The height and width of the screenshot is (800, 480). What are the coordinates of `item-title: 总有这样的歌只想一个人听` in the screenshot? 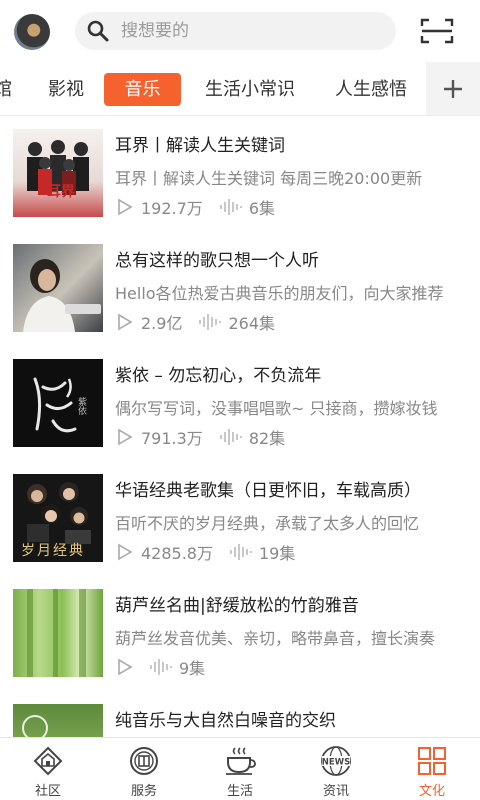 It's located at (217, 261).